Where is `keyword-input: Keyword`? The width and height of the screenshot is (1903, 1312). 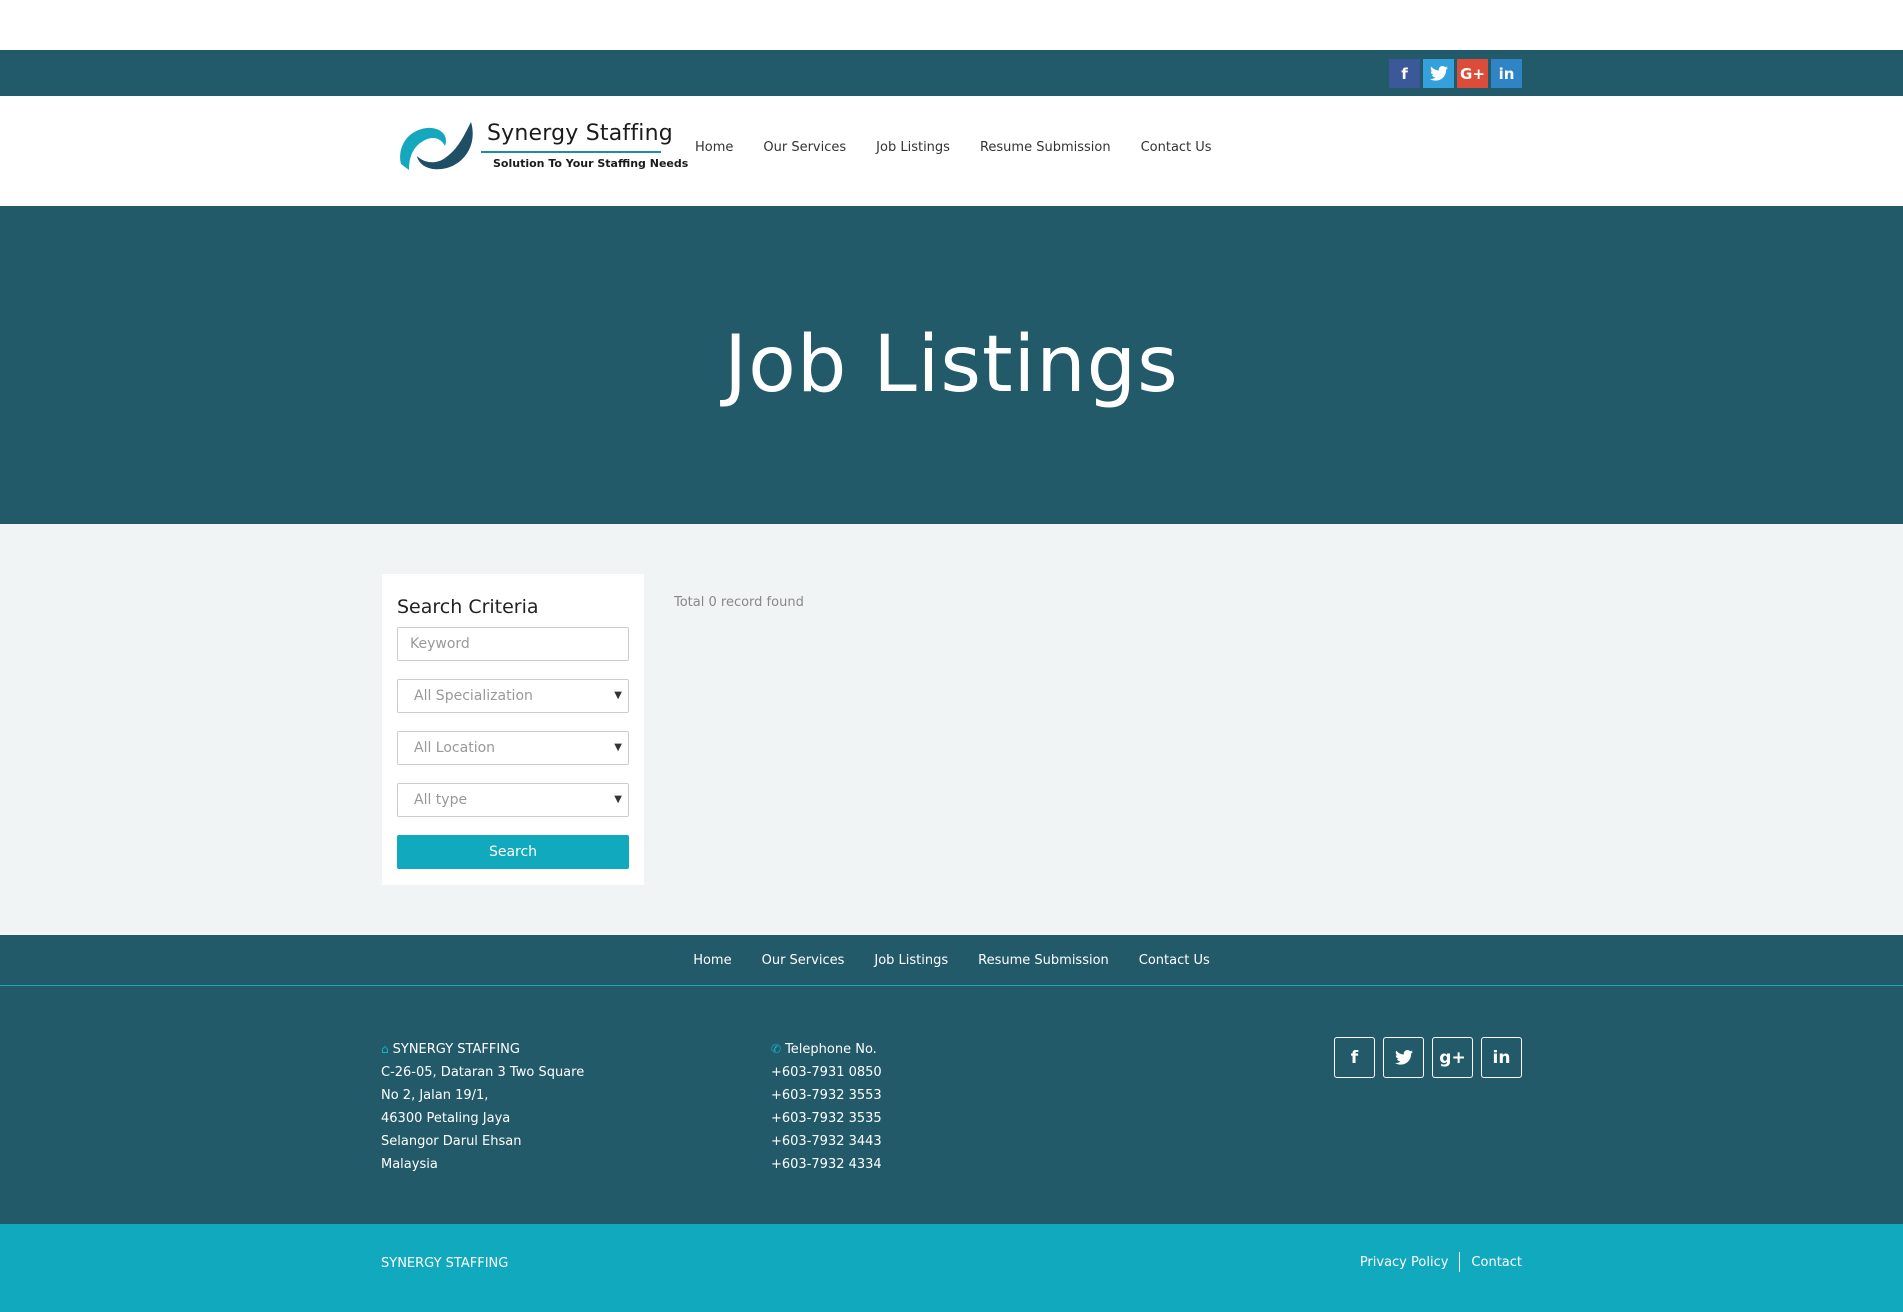
keyword-input: Keyword is located at coordinates (513, 644).